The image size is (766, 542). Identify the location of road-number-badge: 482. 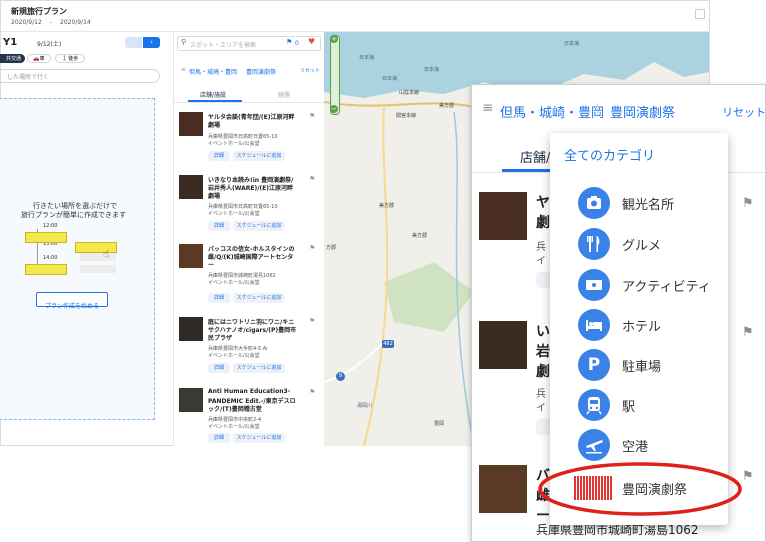
(388, 344).